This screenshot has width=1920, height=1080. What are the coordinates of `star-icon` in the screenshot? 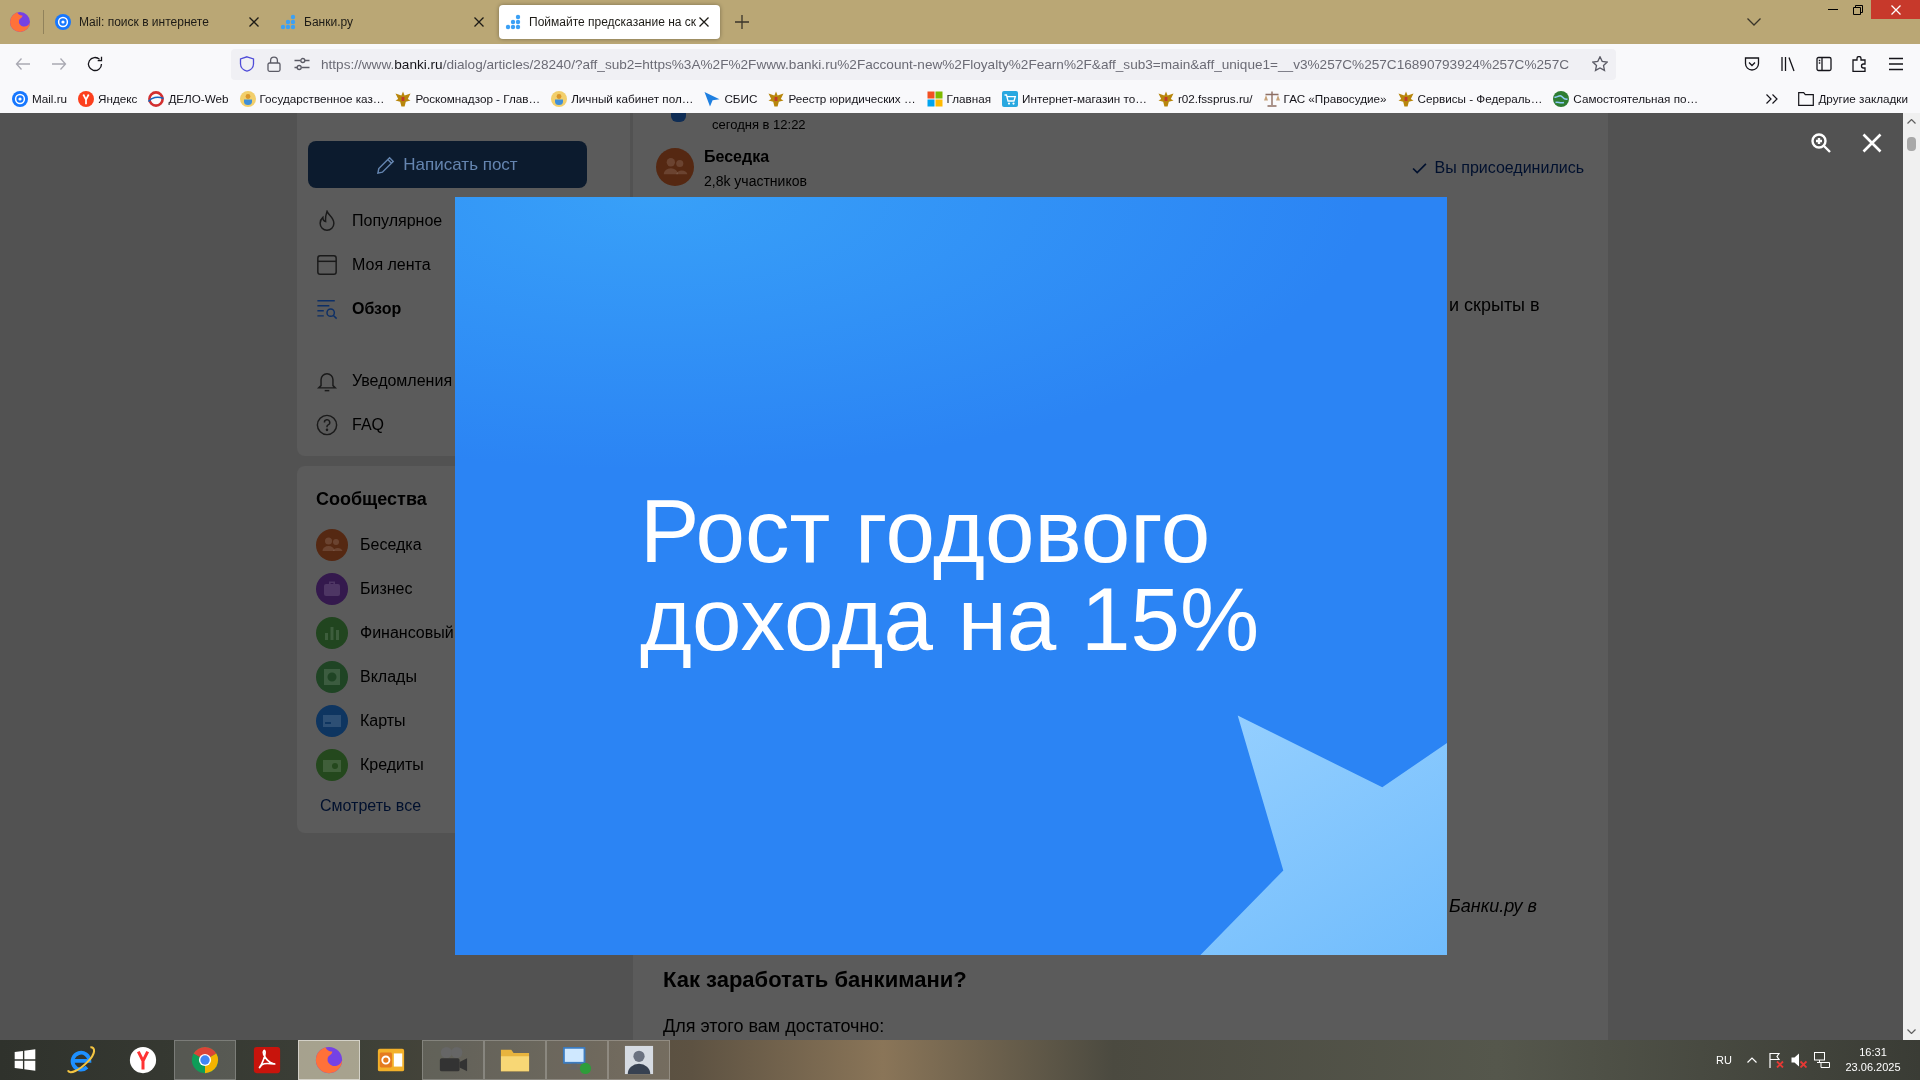 It's located at (1600, 64).